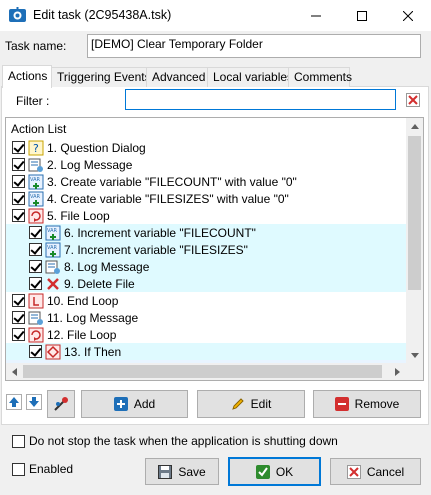 This screenshot has height=495, width=431. I want to click on filter-input, so click(260, 99).